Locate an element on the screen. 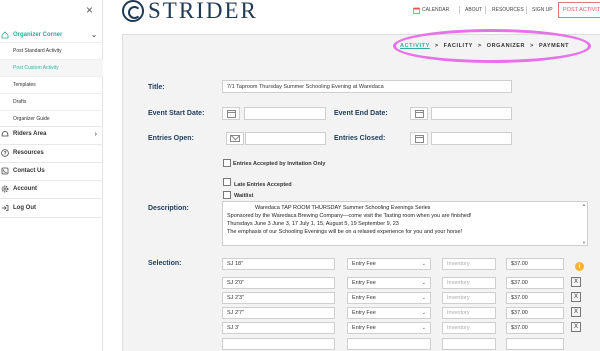 This screenshot has width=600, height=351. scroll-down-icon: ▼ is located at coordinates (584, 242).